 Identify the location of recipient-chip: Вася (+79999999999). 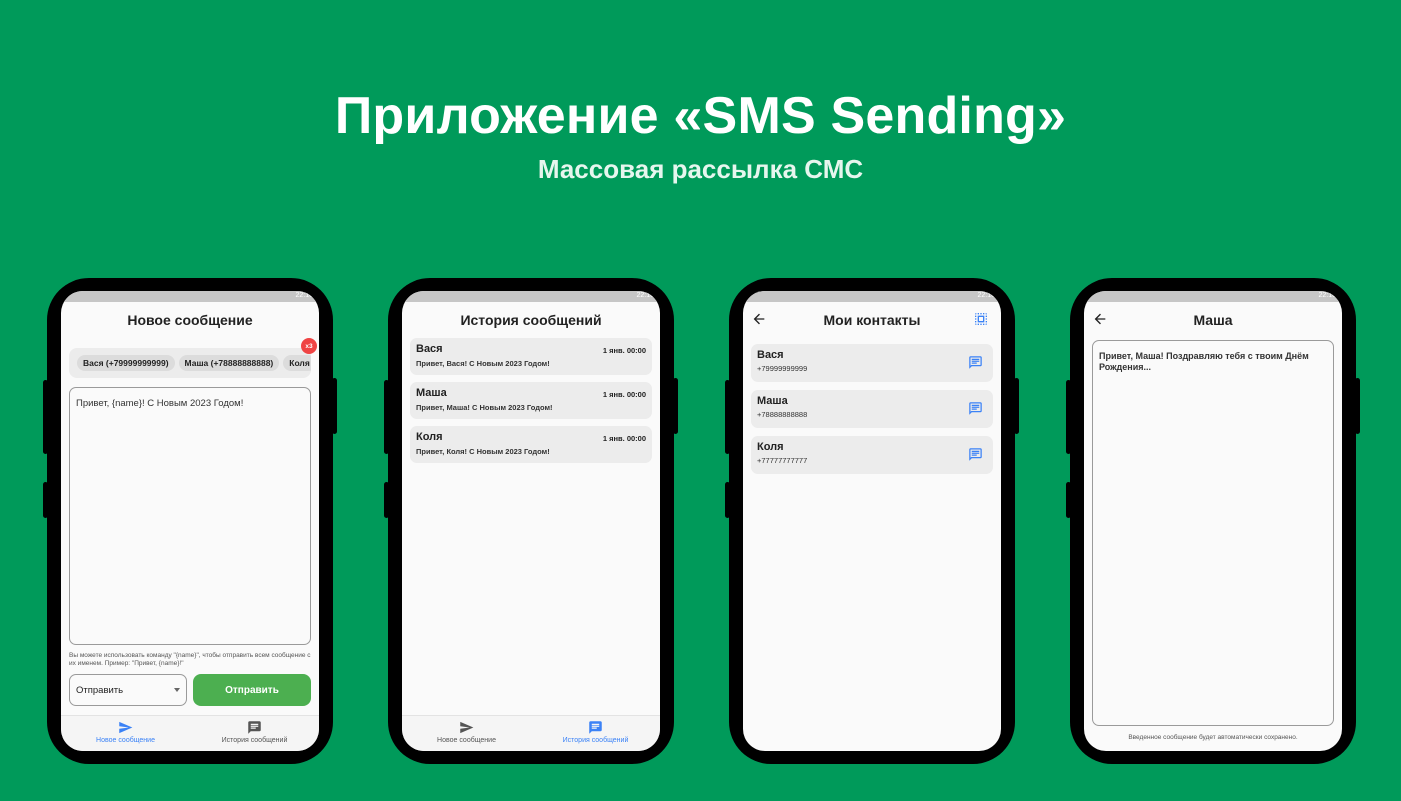
(126, 363).